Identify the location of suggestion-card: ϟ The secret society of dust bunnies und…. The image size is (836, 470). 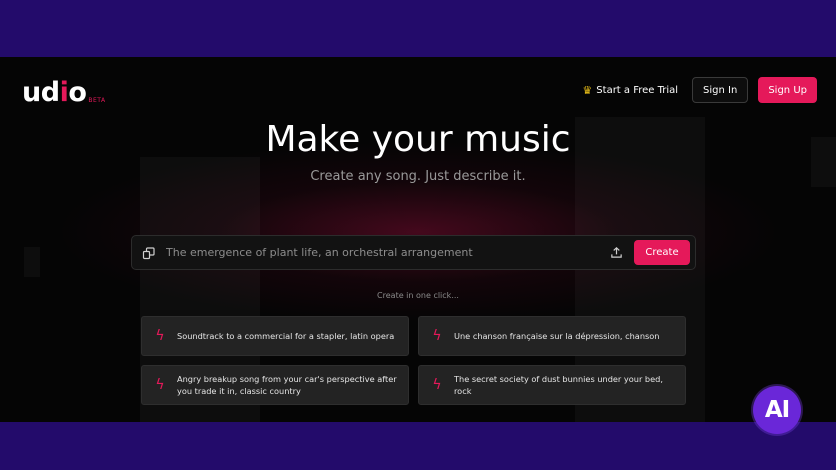
(552, 385).